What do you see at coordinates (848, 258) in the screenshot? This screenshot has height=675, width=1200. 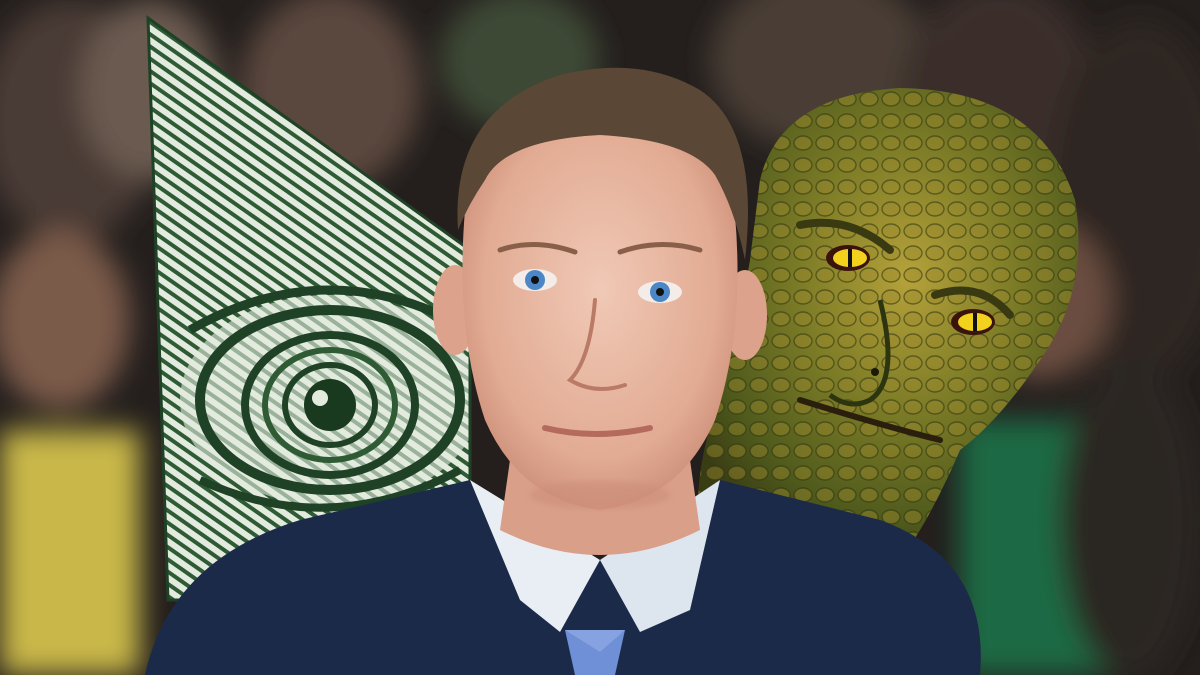 I see `reptile-eye-left` at bounding box center [848, 258].